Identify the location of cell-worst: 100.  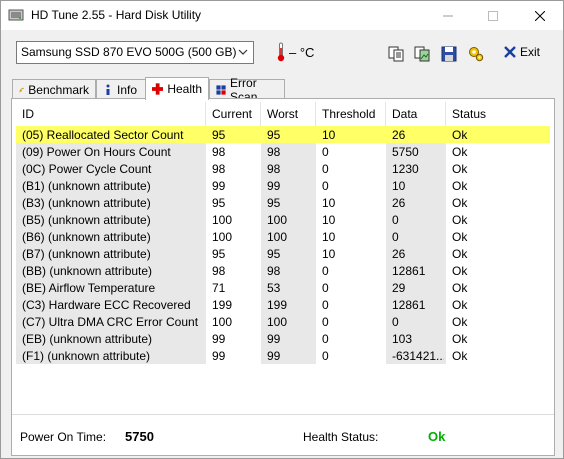
(277, 322).